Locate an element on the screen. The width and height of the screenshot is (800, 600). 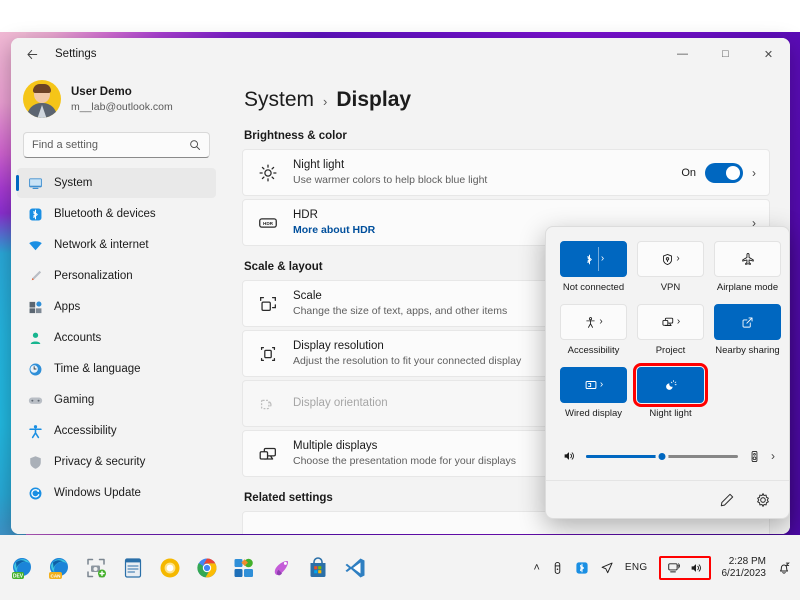
desktop-top-band is located at coordinates (400, 16).